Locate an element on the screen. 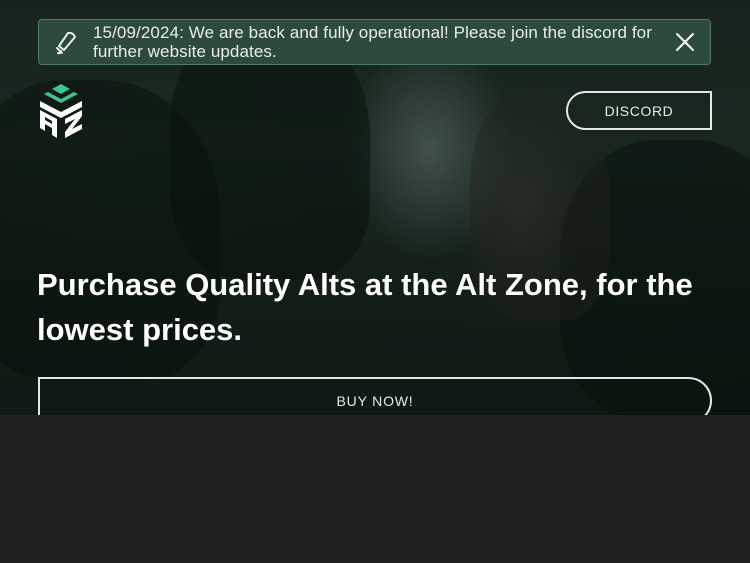  logo is located at coordinates (61, 111).